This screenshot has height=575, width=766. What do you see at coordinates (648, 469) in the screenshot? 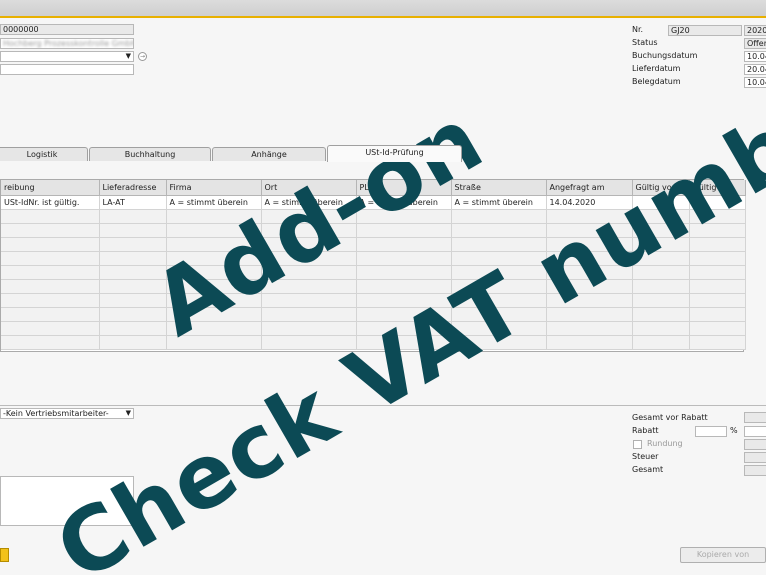
I see `total-label: Gesamt` at bounding box center [648, 469].